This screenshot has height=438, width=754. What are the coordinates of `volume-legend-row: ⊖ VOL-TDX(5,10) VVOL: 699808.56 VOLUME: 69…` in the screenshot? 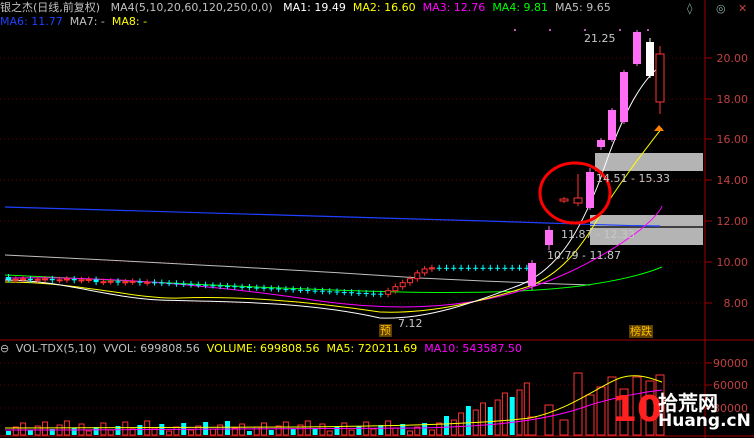 It's located at (268, 349).